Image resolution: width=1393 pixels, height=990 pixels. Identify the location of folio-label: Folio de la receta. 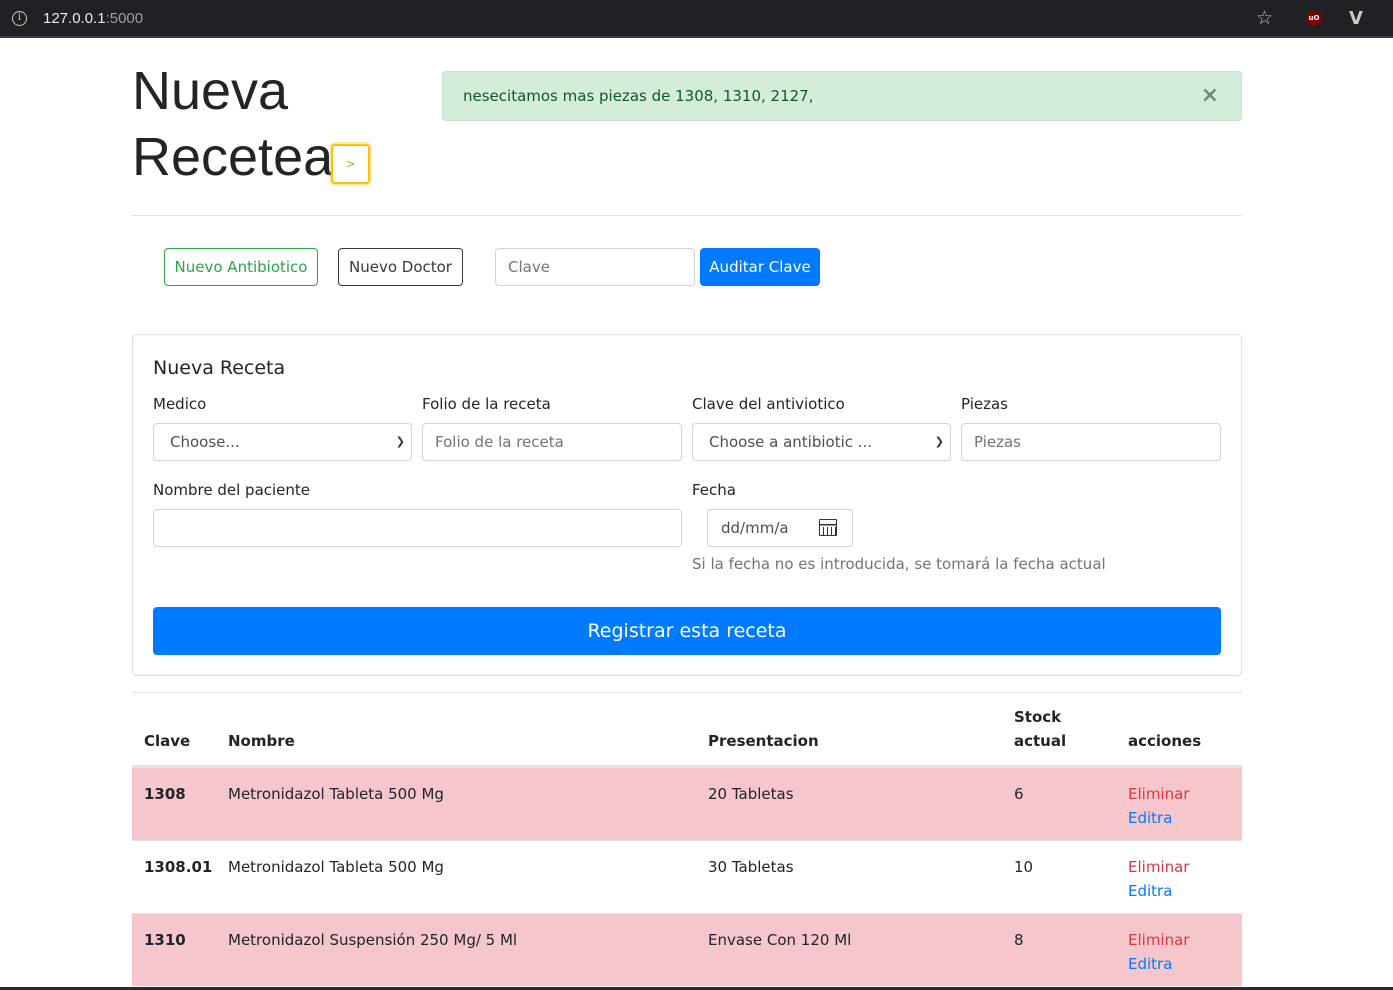
(486, 404).